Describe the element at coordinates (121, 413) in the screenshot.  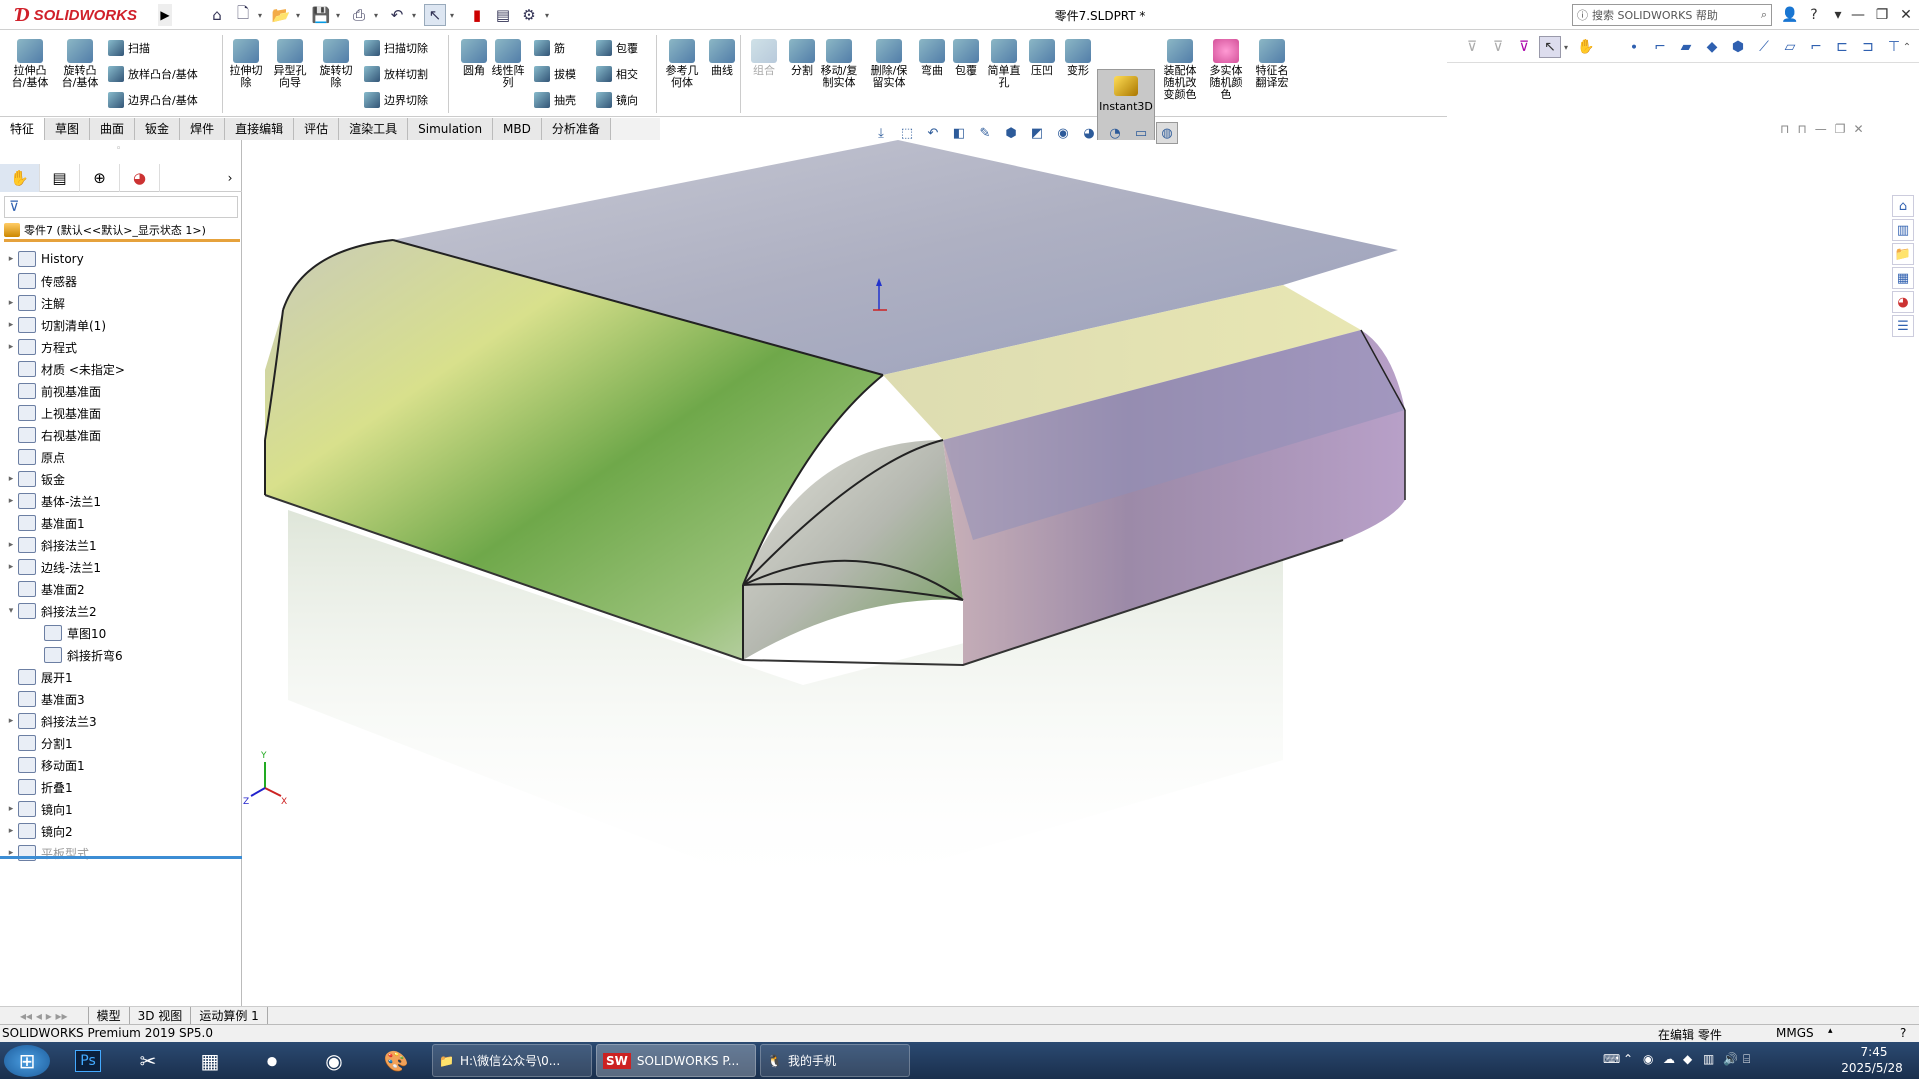
I see `tree-node: 上视基准面` at that location.